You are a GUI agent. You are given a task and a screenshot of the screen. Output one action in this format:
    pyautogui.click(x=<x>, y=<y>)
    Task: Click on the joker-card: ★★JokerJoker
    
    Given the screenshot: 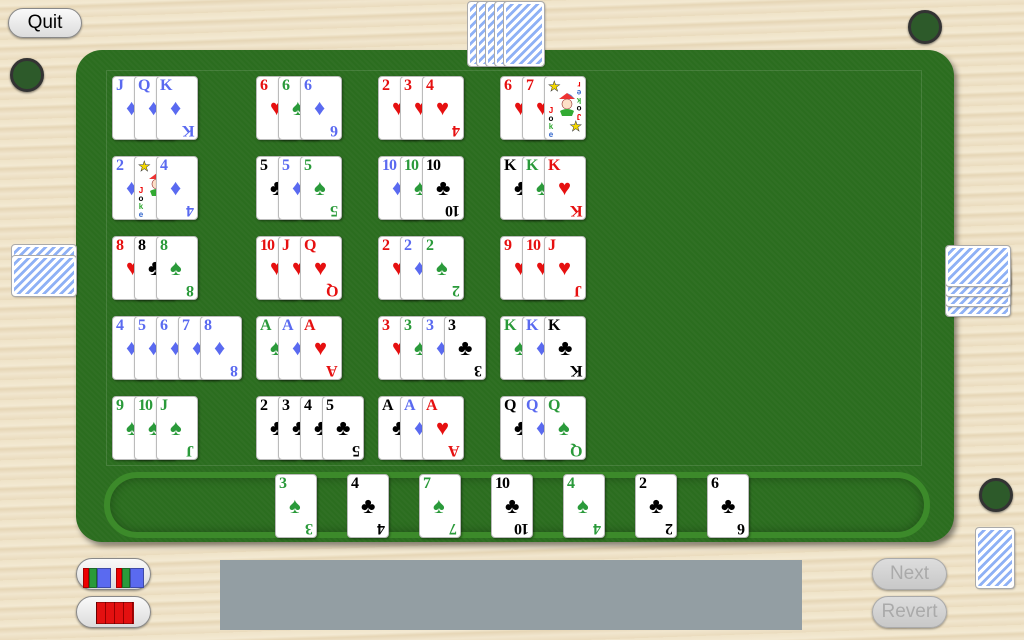 What is the action you would take?
    pyautogui.click(x=565, y=108)
    